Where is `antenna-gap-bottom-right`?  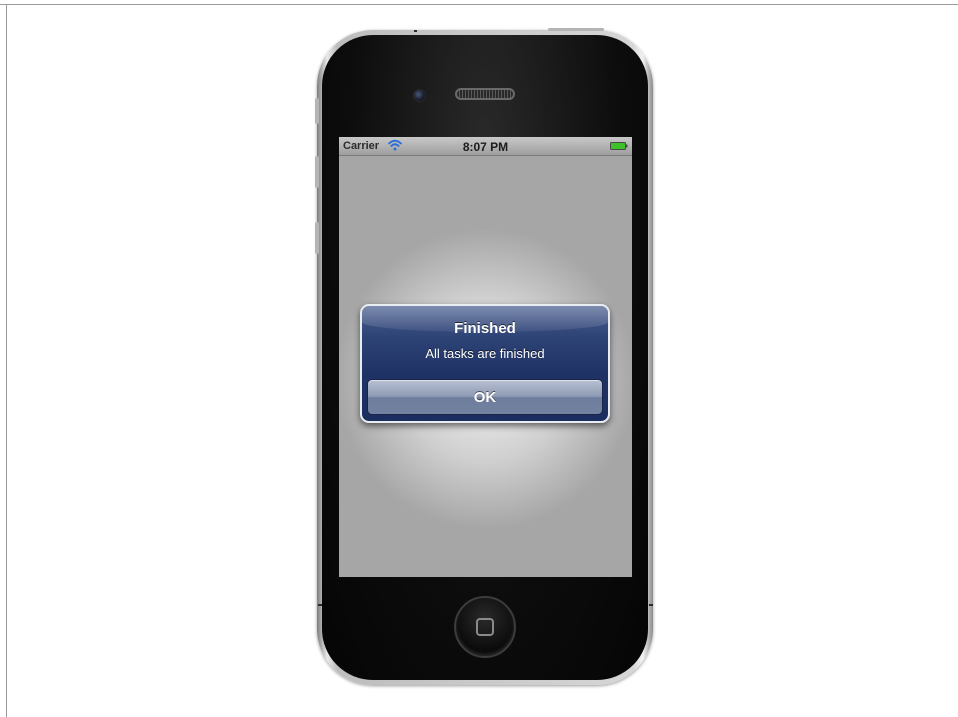
antenna-gap-bottom-right is located at coordinates (651, 605).